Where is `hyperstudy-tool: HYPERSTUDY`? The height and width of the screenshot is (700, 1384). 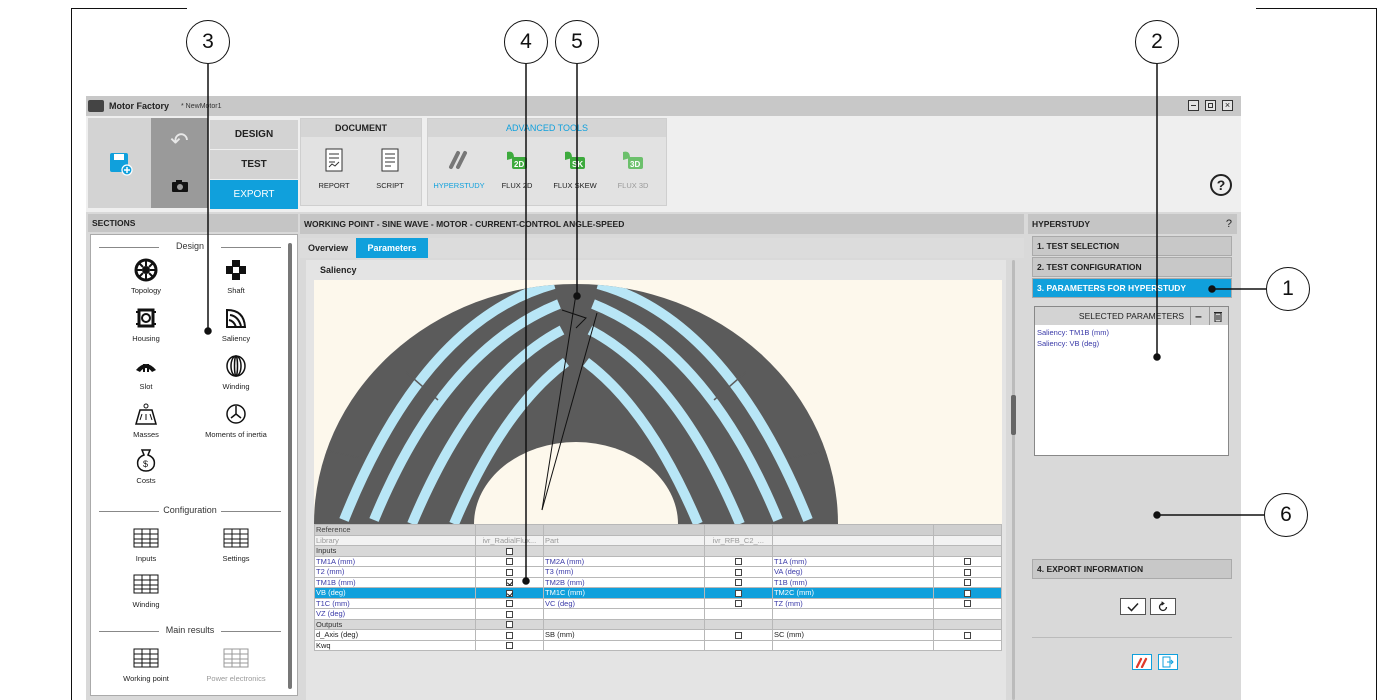
hyperstudy-tool: HYPERSTUDY is located at coordinates (459, 168).